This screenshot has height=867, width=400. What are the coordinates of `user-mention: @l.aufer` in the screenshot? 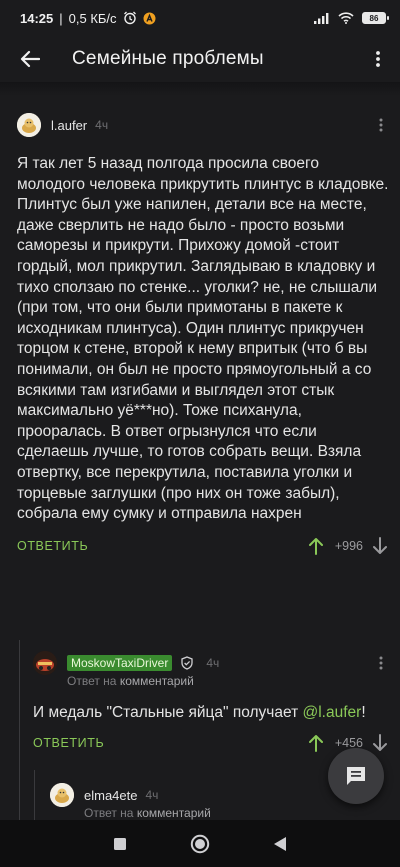 It's located at (332, 712).